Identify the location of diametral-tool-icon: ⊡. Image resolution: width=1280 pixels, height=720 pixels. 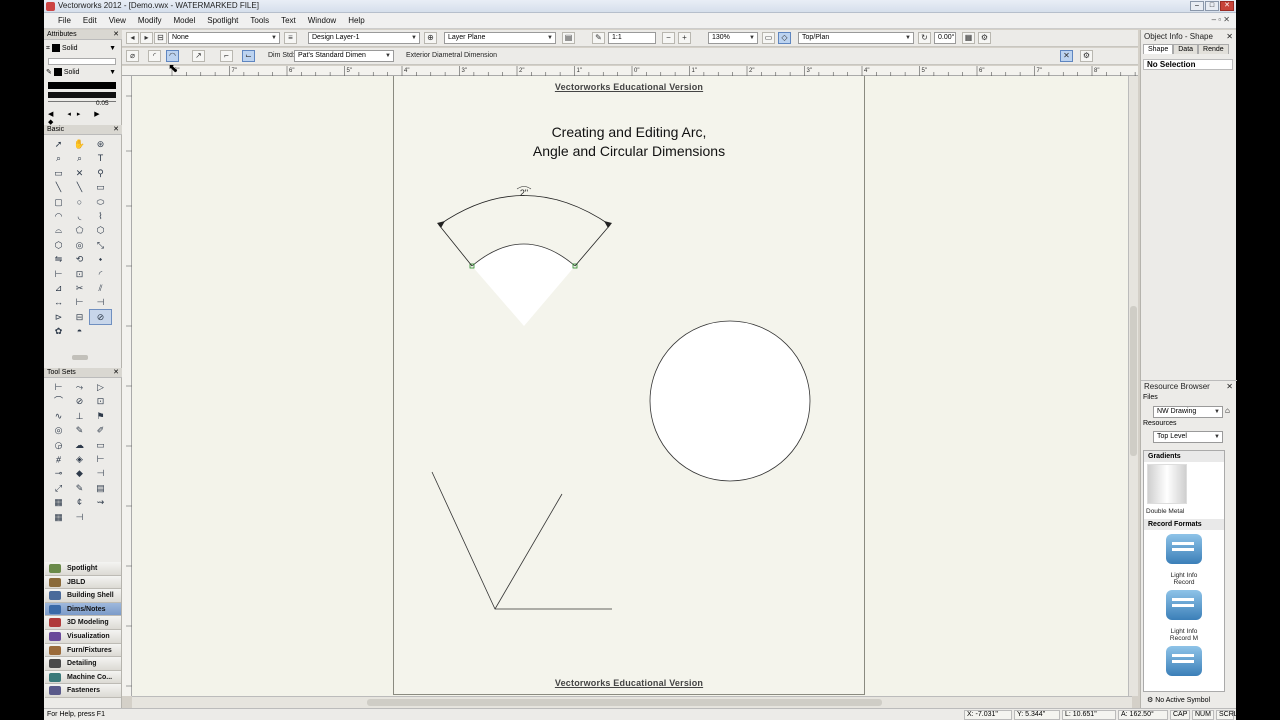
(100, 401).